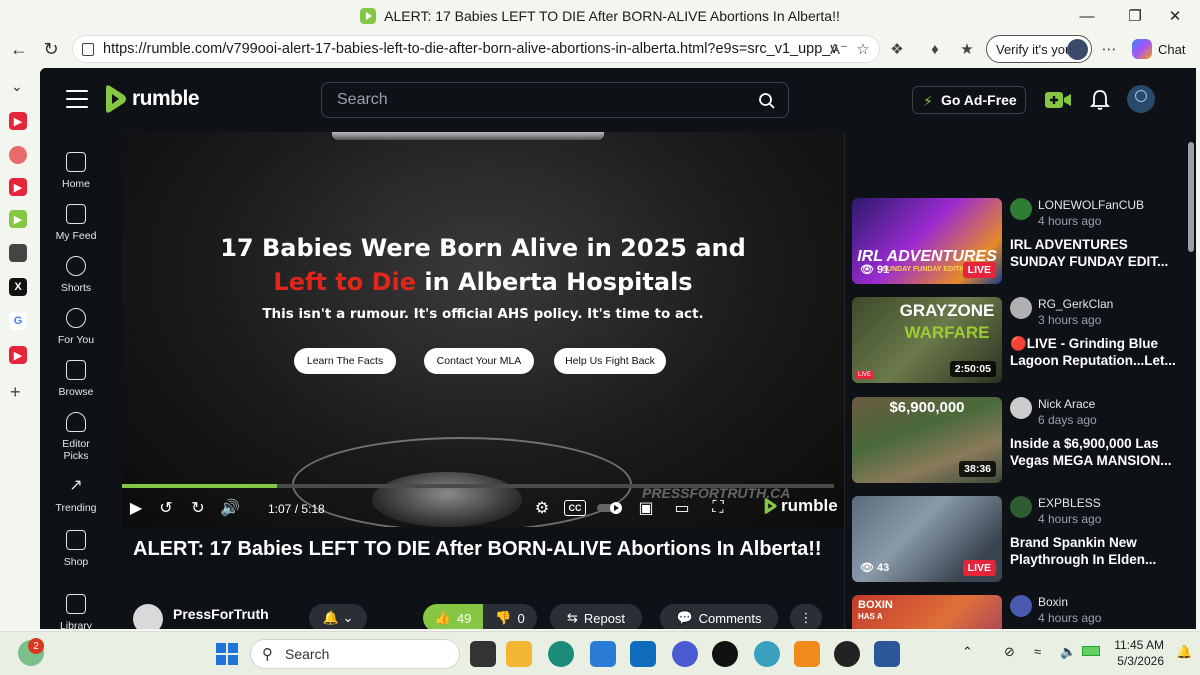  What do you see at coordinates (1091, 651) in the screenshot?
I see `battery-icon` at bounding box center [1091, 651].